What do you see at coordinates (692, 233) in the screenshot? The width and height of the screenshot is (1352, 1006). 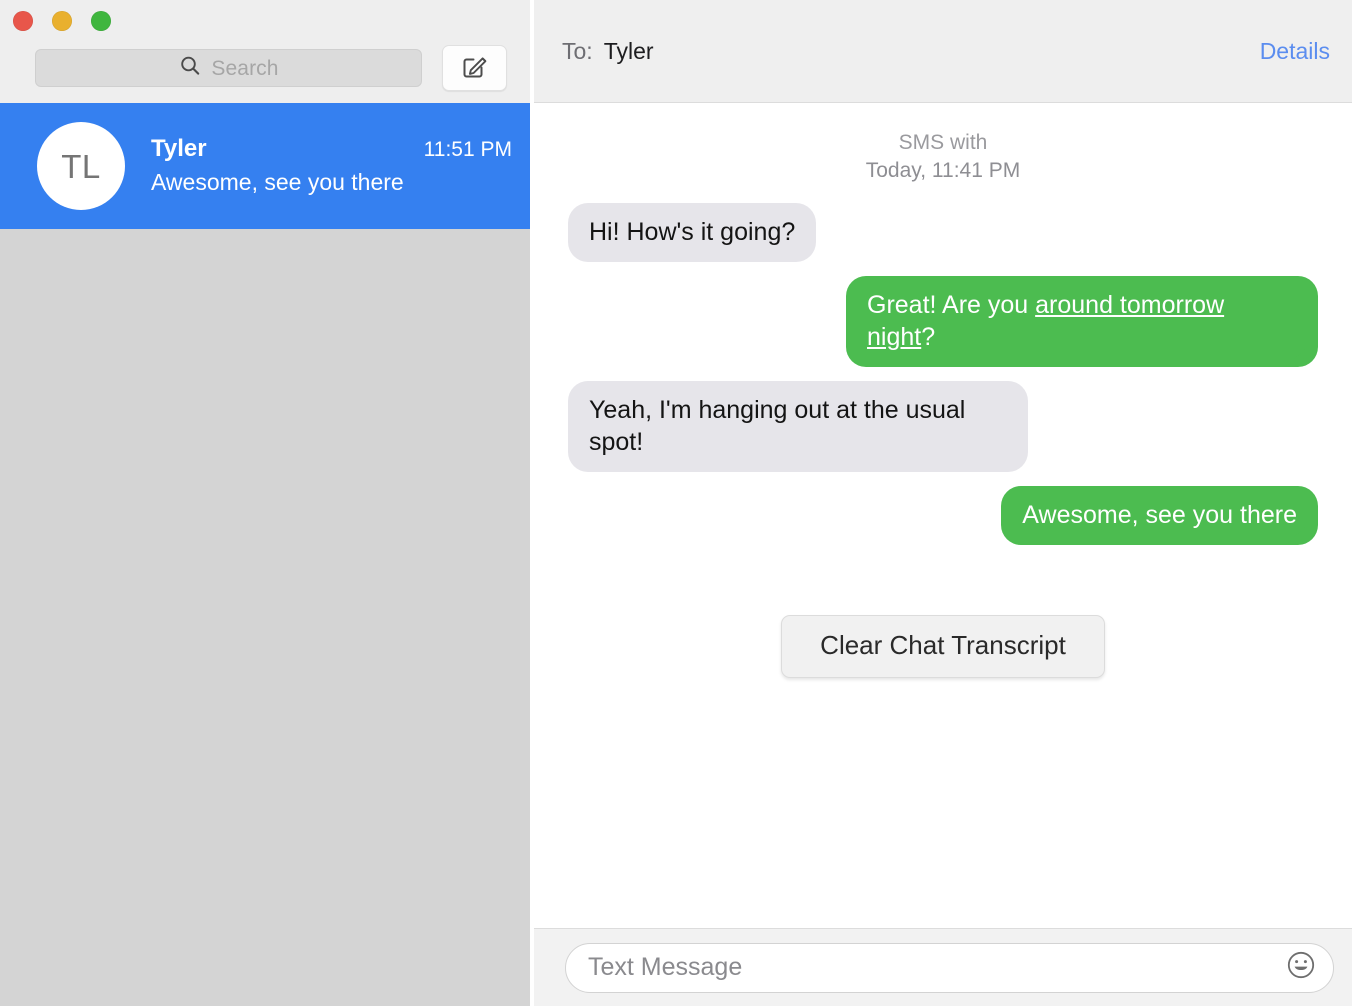 I see `message-bubble-incoming: Hi! How's it going?` at bounding box center [692, 233].